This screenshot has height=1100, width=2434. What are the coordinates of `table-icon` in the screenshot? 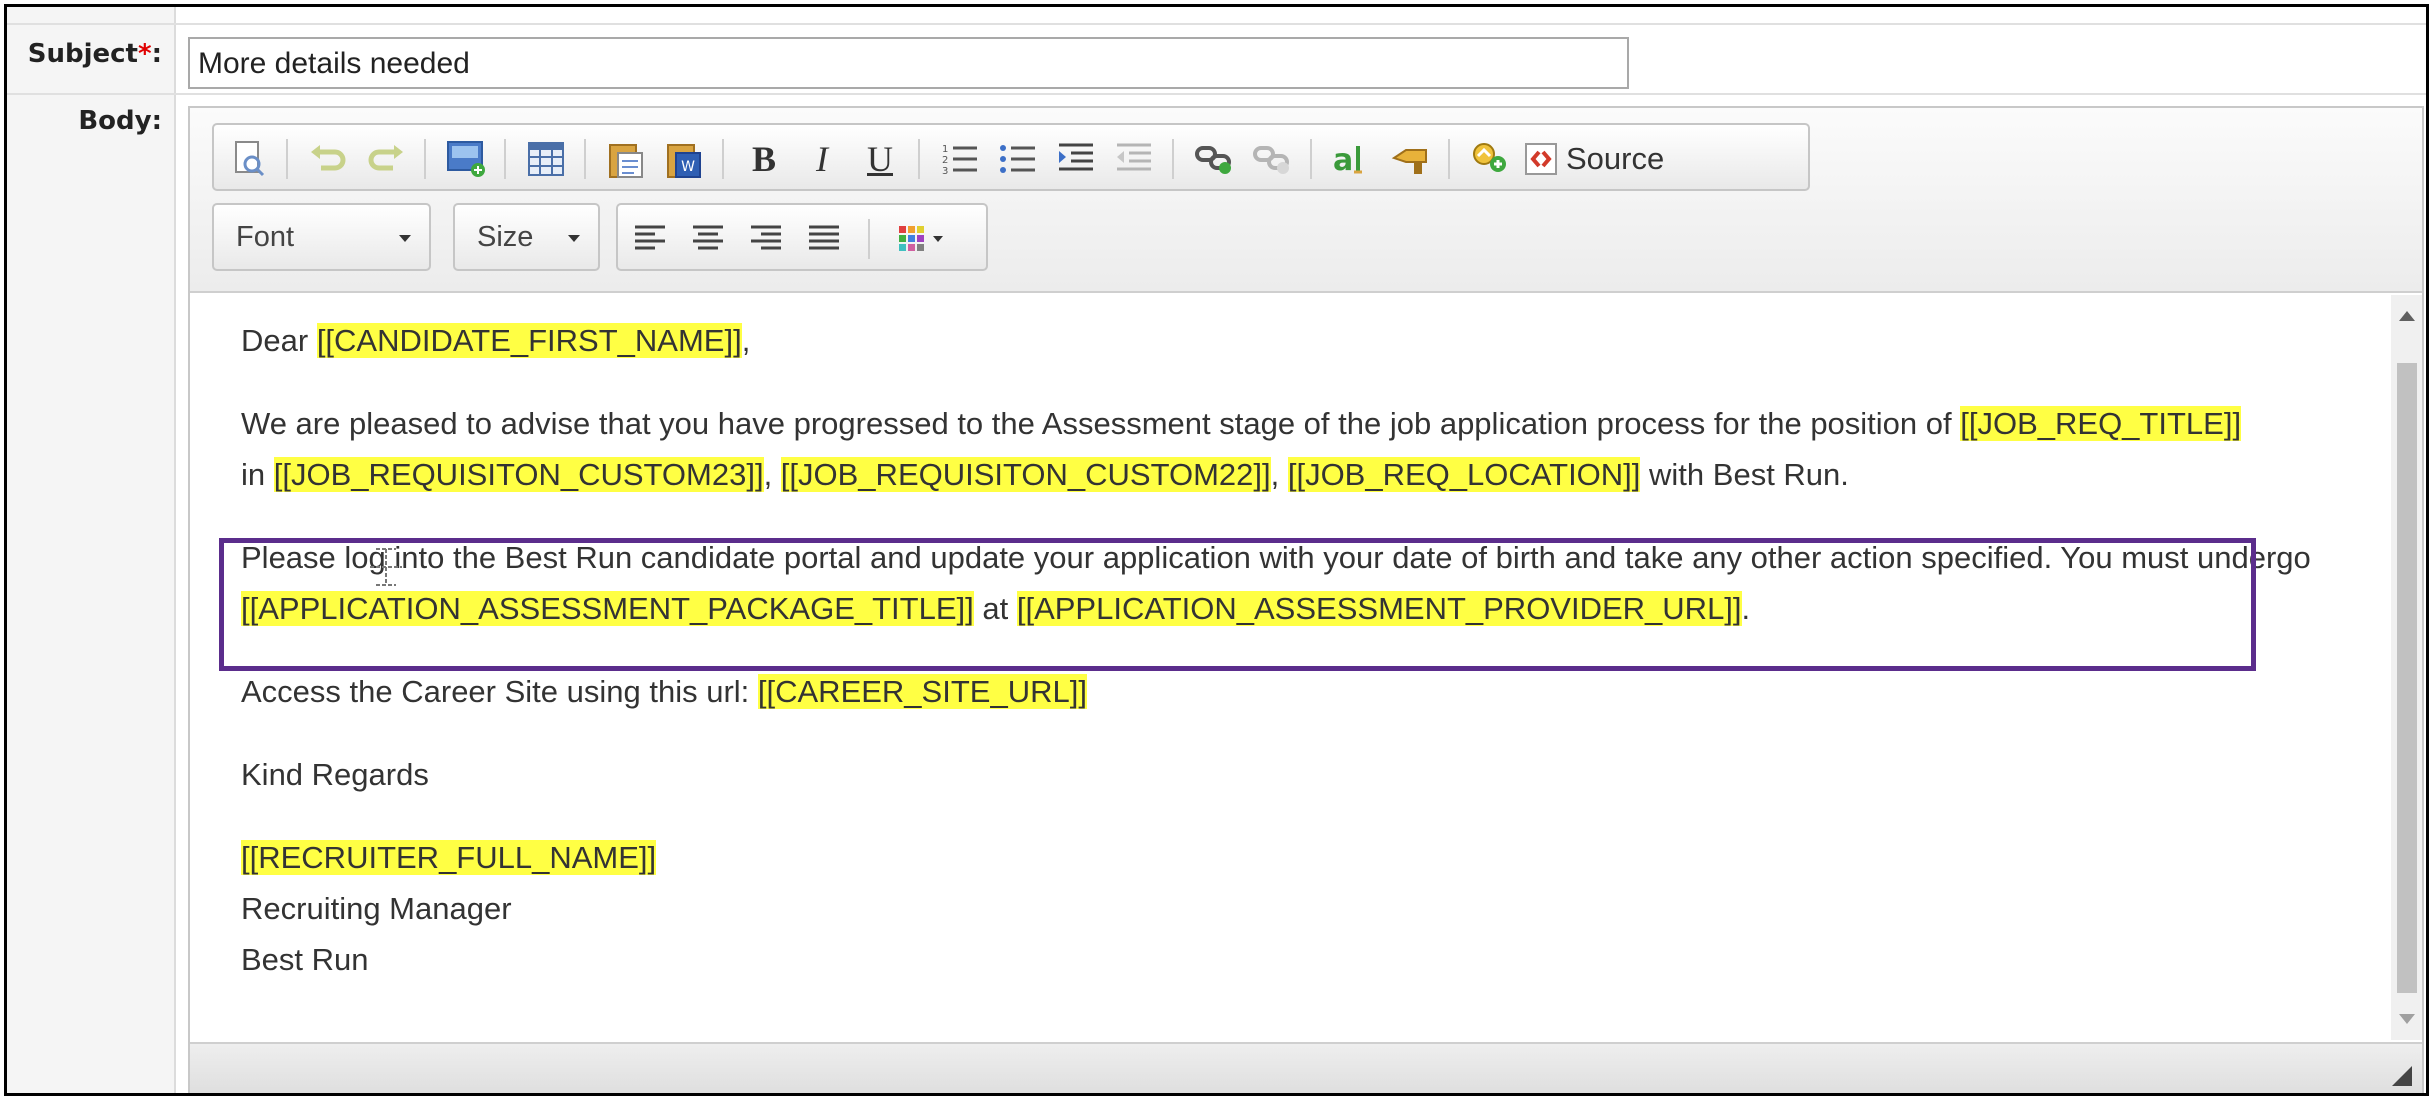 It's located at (546, 159).